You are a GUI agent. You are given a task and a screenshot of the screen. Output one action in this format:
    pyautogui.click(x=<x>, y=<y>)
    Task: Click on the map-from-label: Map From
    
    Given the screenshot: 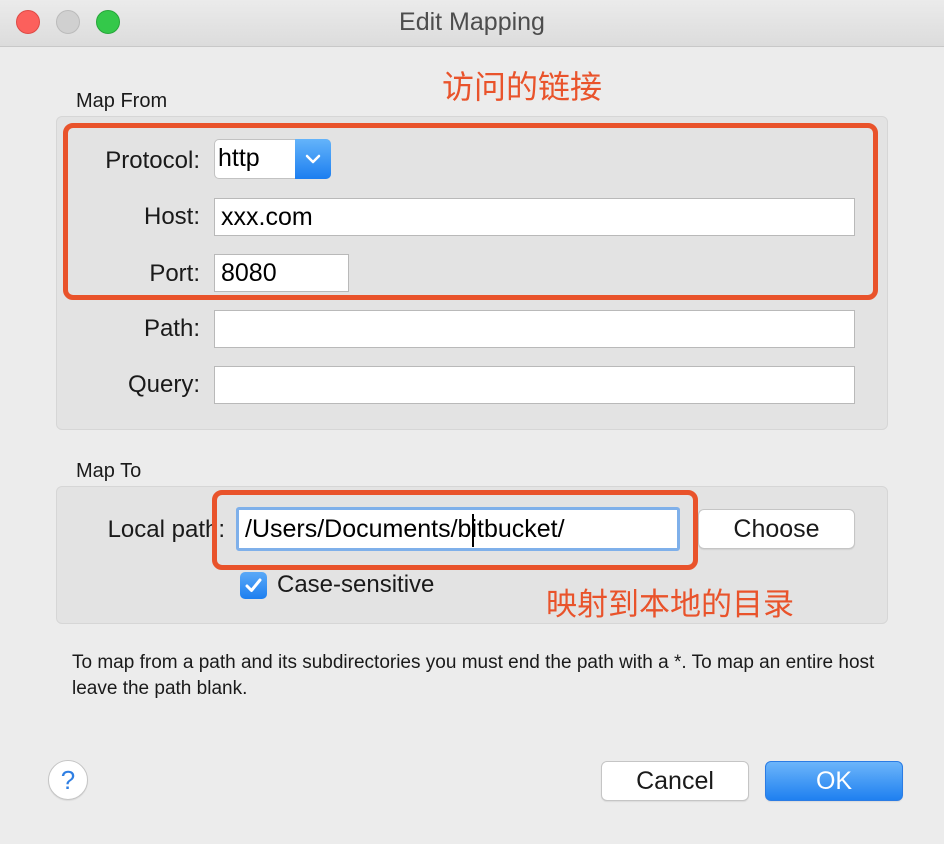 What is the action you would take?
    pyautogui.click(x=122, y=101)
    